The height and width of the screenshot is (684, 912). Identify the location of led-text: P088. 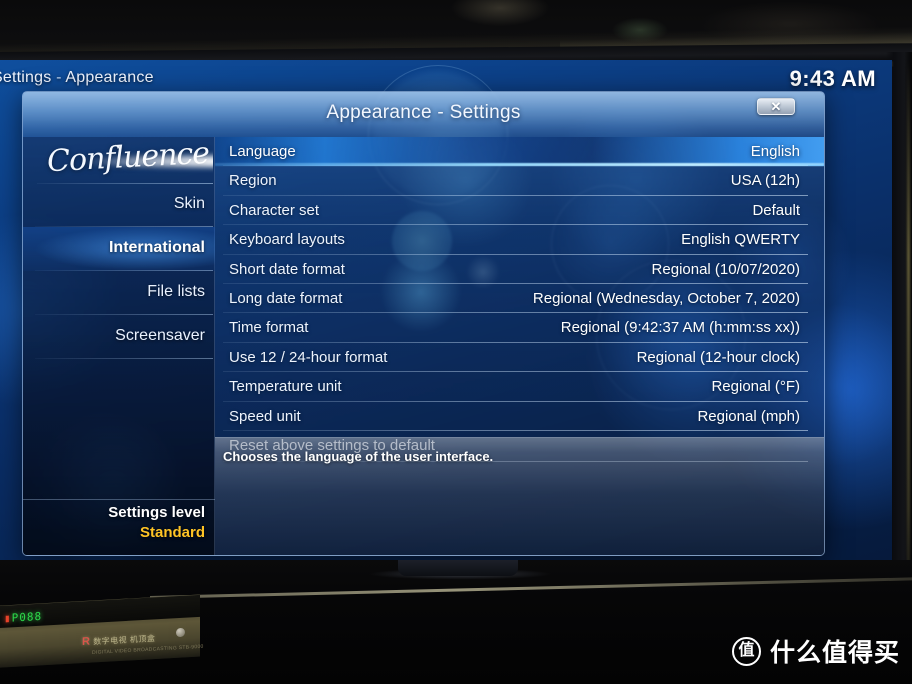
(27, 617).